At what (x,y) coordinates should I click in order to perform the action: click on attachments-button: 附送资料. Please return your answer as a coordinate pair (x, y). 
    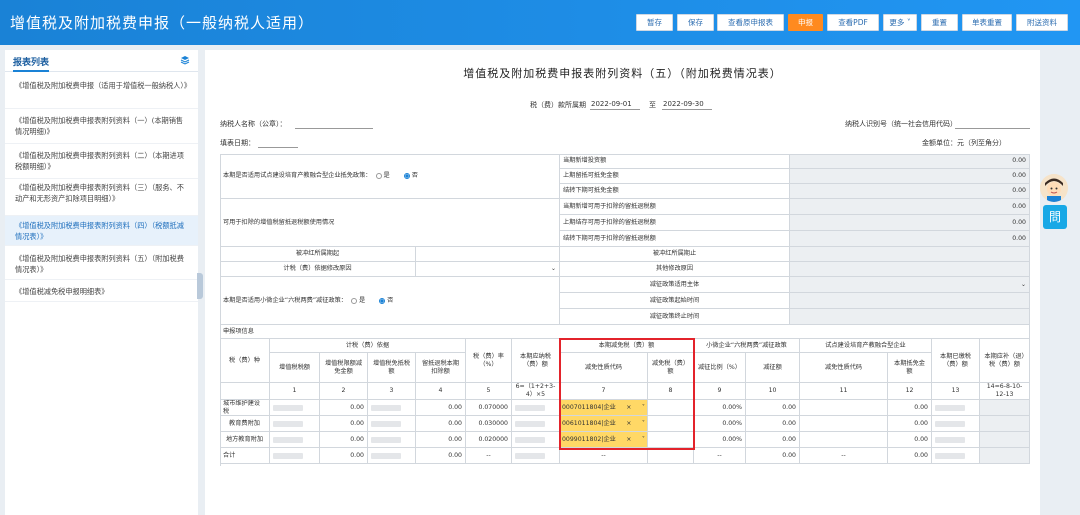
    Looking at the image, I should click on (1042, 22).